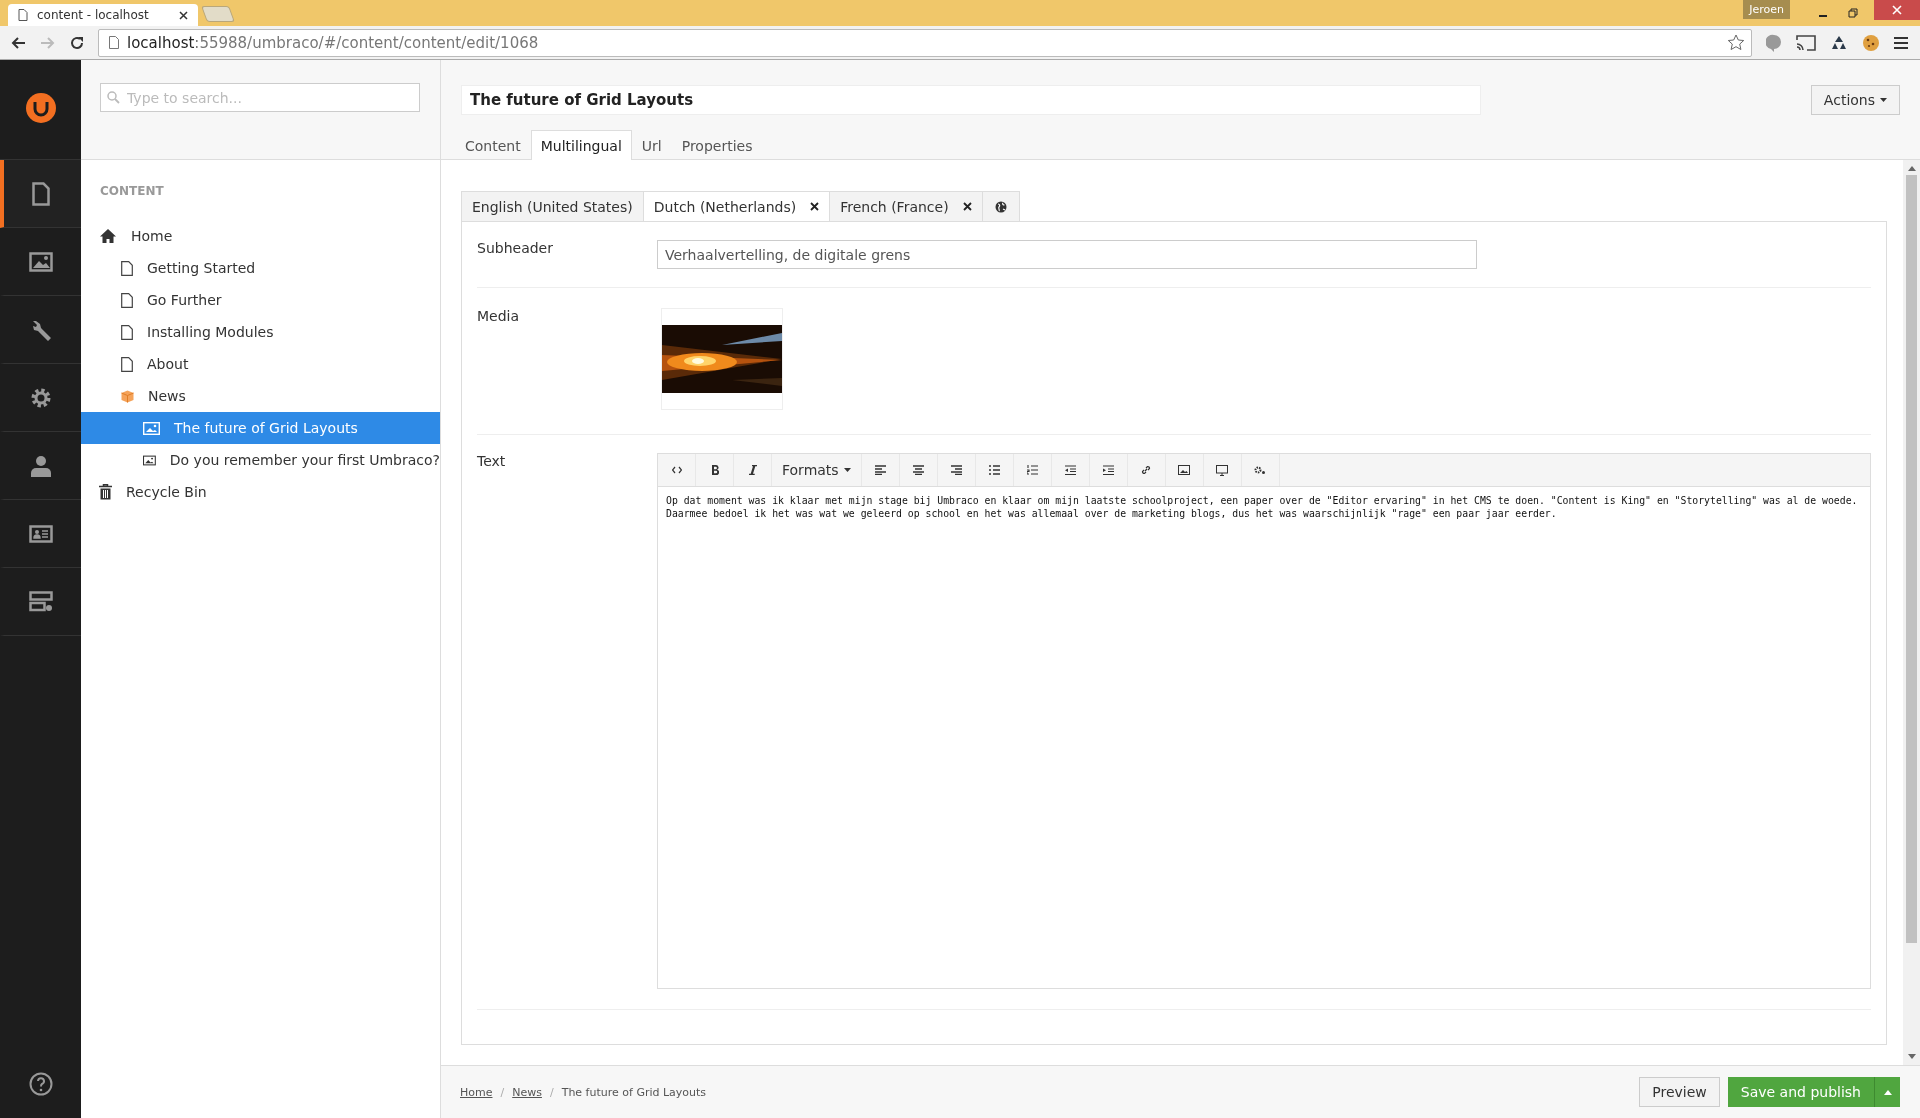  I want to click on media-thumbnail, so click(722, 359).